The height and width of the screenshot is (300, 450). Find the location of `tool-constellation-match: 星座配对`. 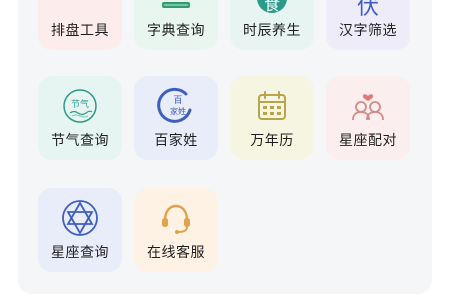

tool-constellation-match: 星座配对 is located at coordinates (368, 118).